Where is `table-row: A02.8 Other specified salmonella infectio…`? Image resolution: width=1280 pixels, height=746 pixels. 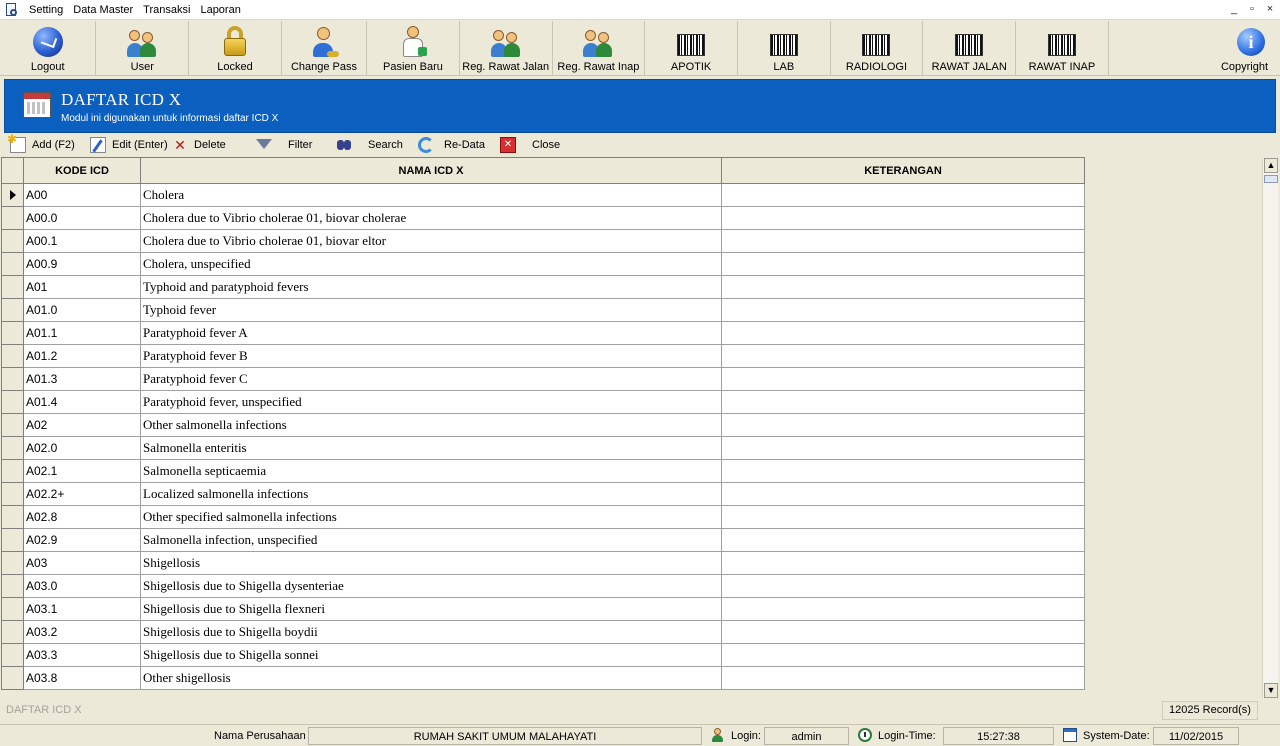 table-row: A02.8 Other specified salmonella infectio… is located at coordinates (543, 517).